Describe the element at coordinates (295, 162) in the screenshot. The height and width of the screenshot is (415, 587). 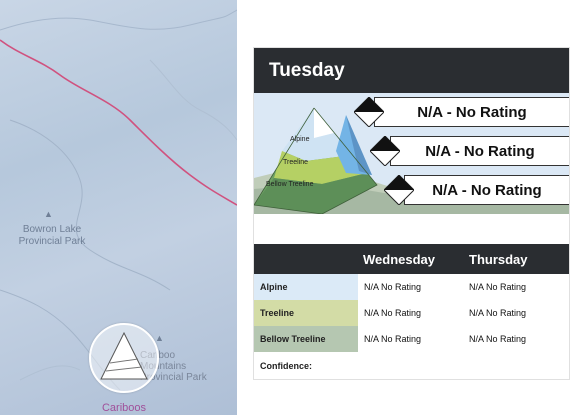
I see `graphic-label-treeline: Treeline` at that location.